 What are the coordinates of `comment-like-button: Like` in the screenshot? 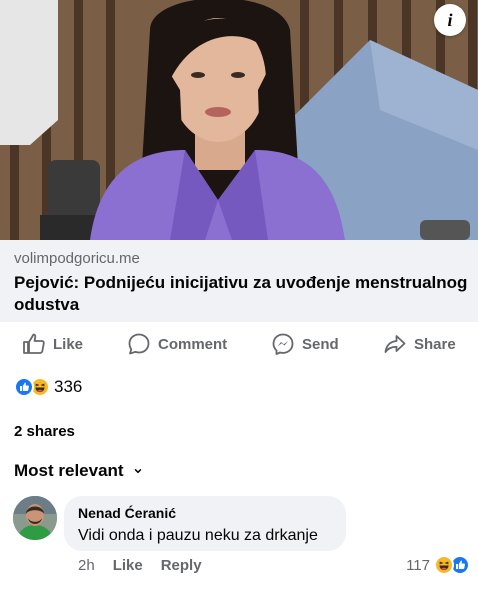 It's located at (128, 565).